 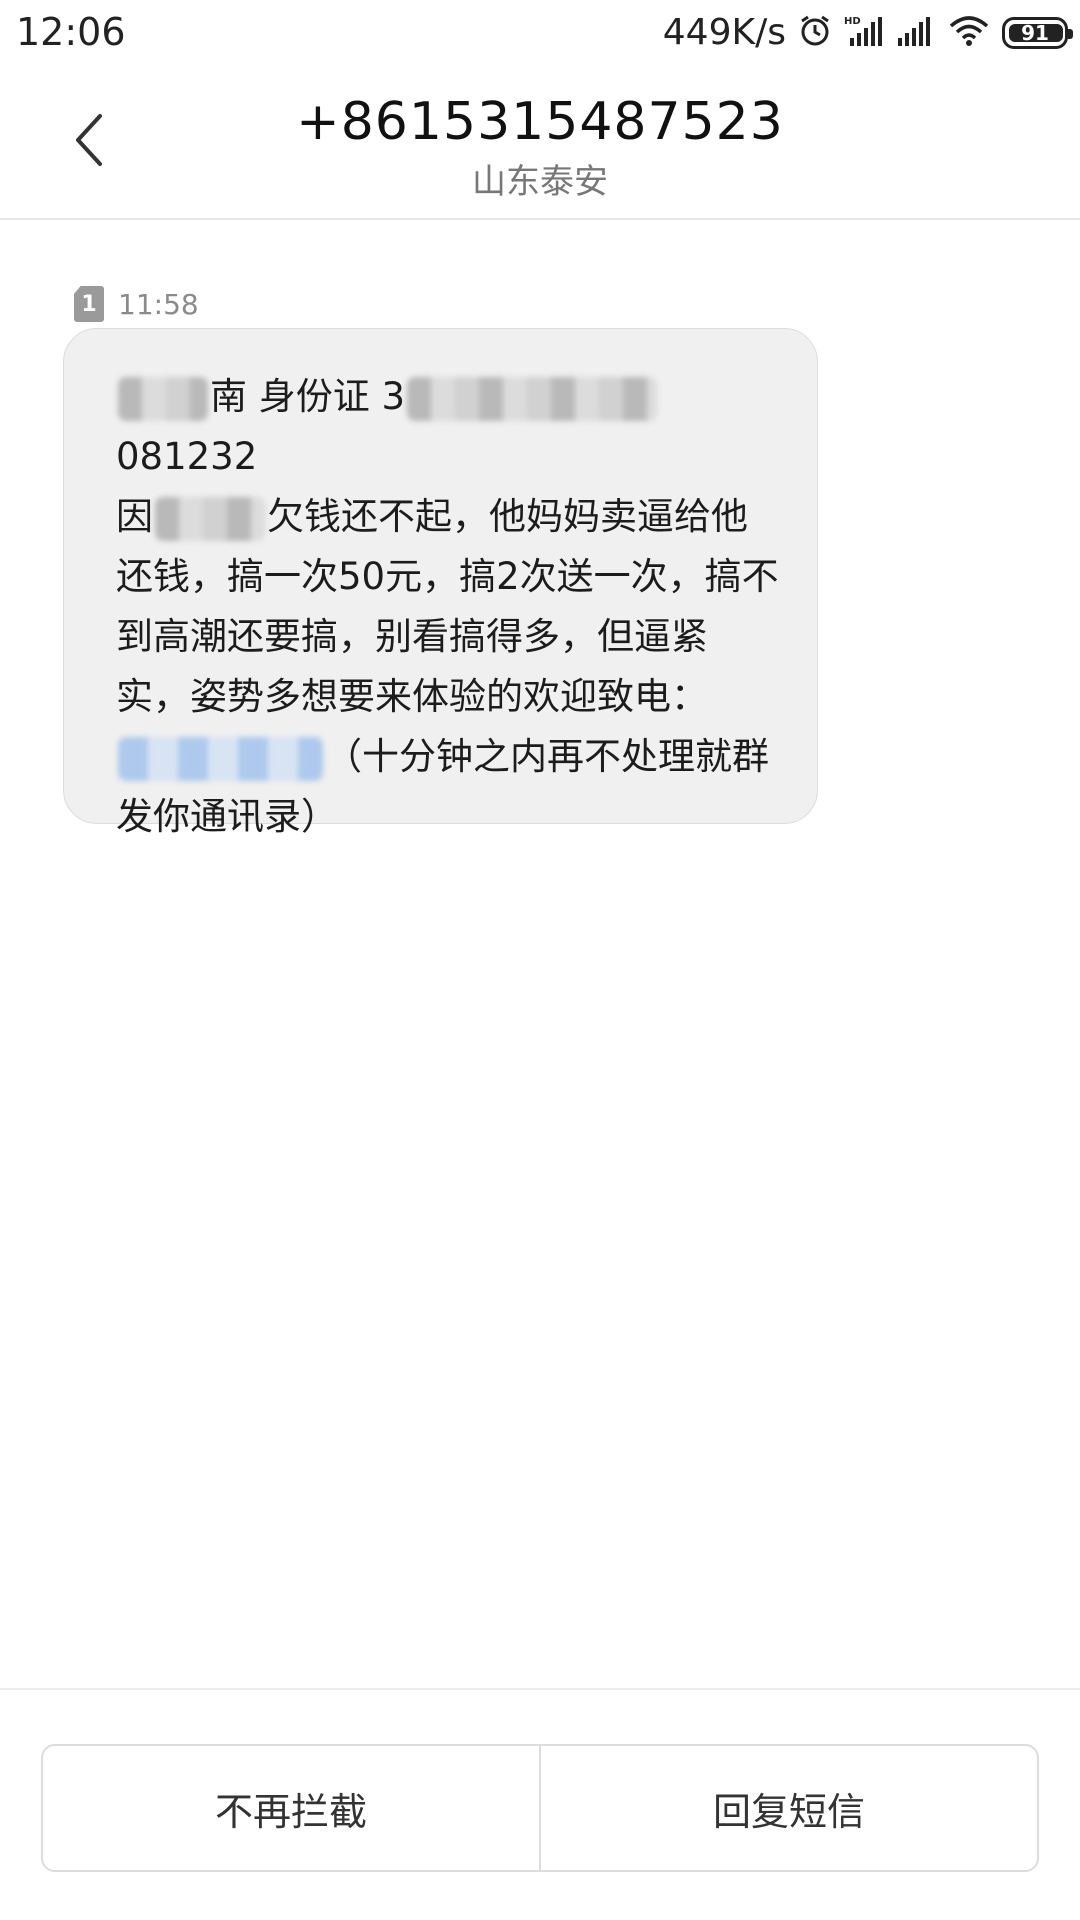 I want to click on redacted-phone-link, so click(x=220, y=758).